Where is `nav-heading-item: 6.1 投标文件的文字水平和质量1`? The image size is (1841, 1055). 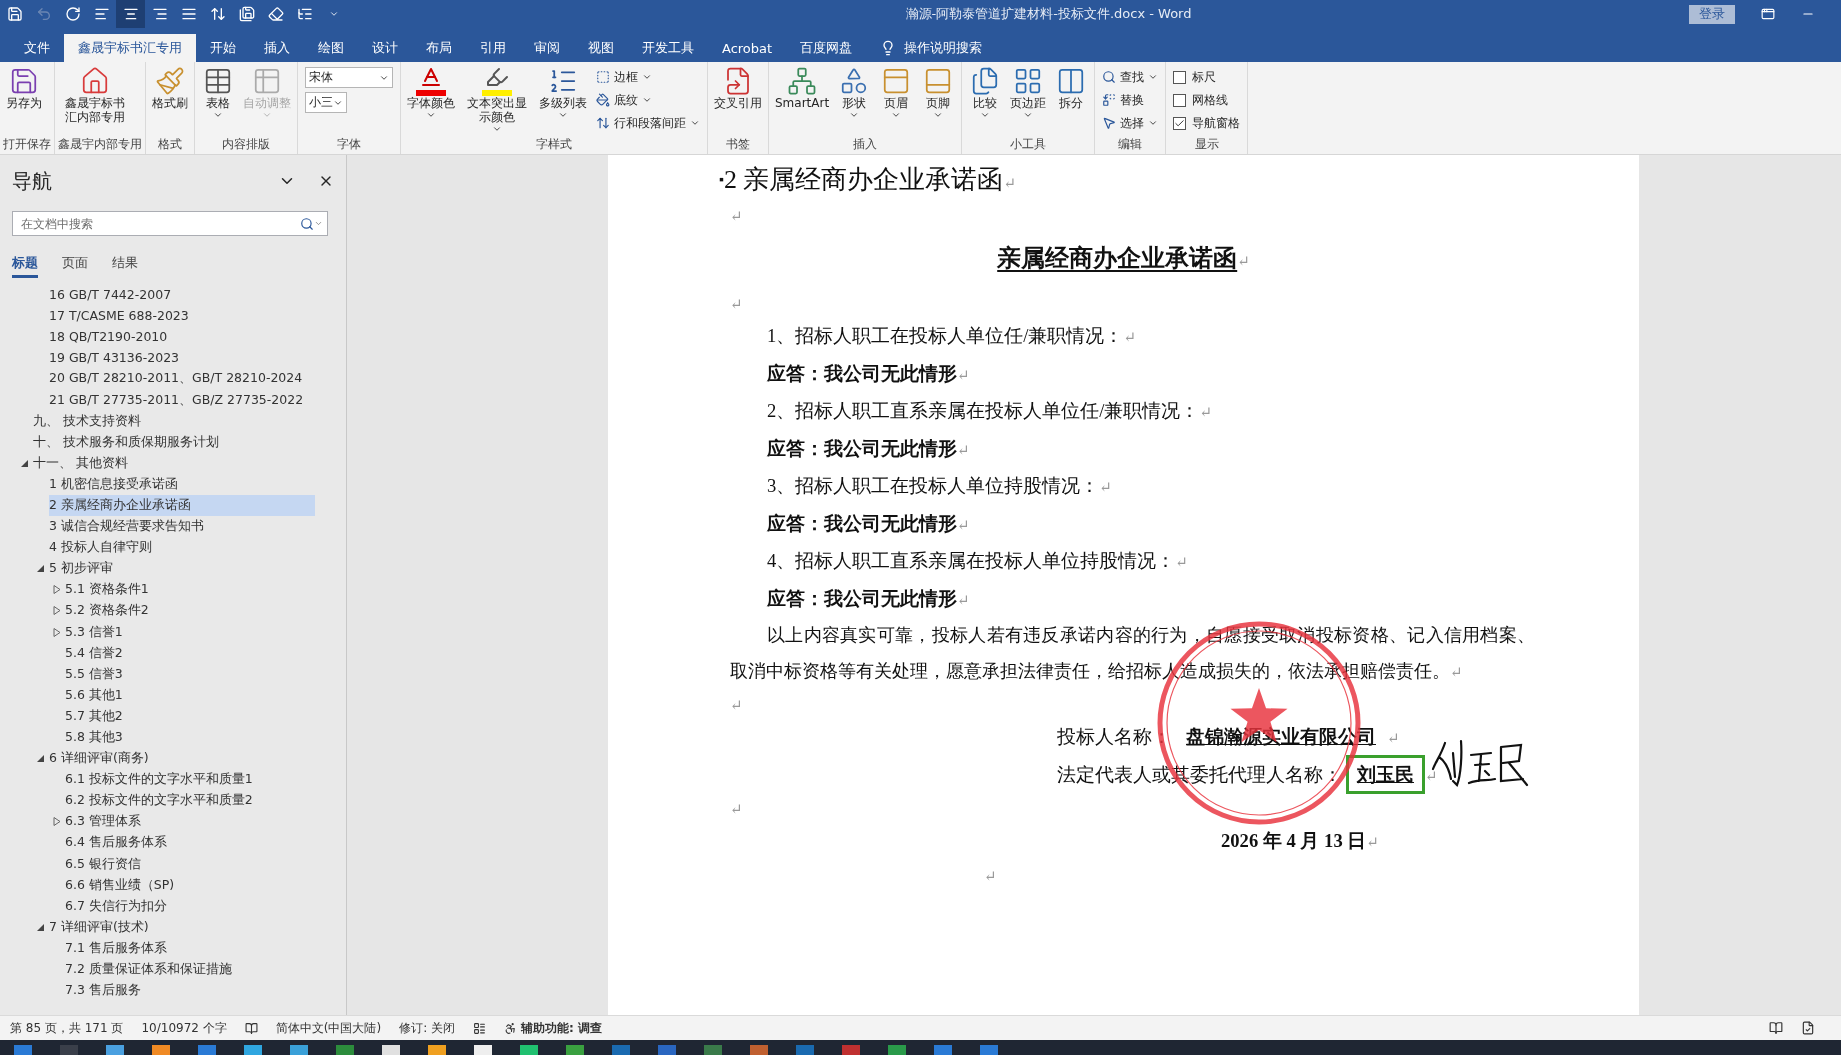
nav-heading-item: 6.1 投标文件的文字水平和质量1 is located at coordinates (190, 780).